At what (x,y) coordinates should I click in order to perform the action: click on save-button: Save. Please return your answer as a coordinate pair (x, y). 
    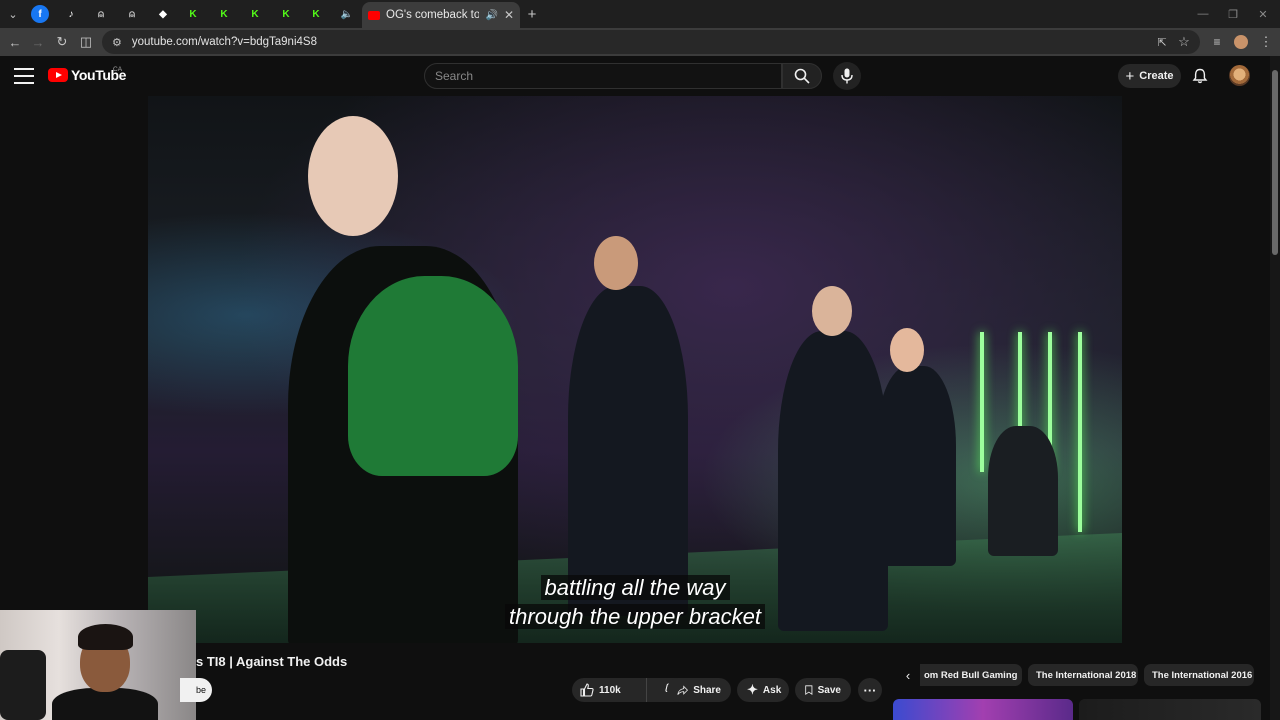
    Looking at the image, I should click on (823, 690).